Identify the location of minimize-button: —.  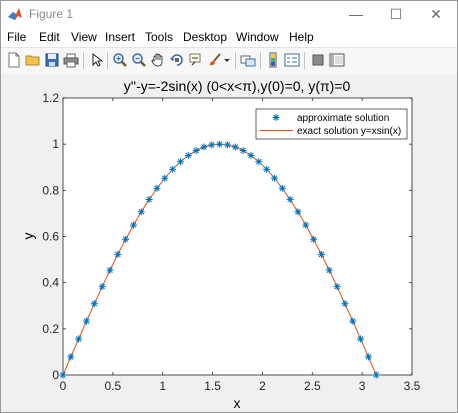
(356, 14).